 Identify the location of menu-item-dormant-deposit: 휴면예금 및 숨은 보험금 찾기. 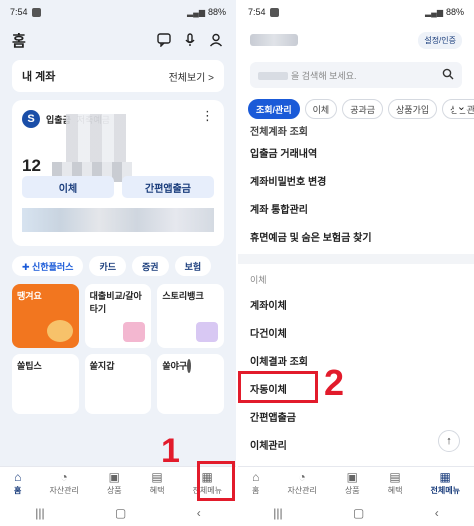
(356, 236).